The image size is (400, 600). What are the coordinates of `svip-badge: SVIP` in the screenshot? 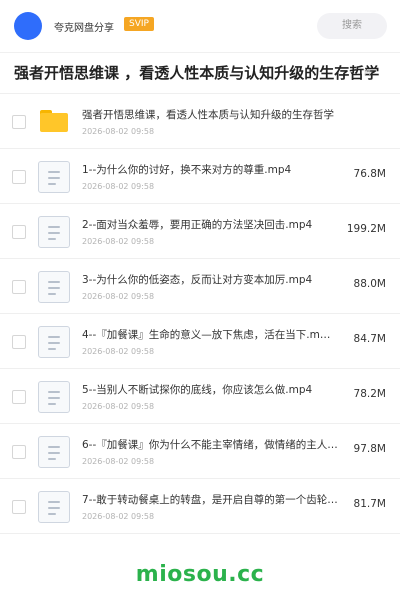 It's located at (139, 24).